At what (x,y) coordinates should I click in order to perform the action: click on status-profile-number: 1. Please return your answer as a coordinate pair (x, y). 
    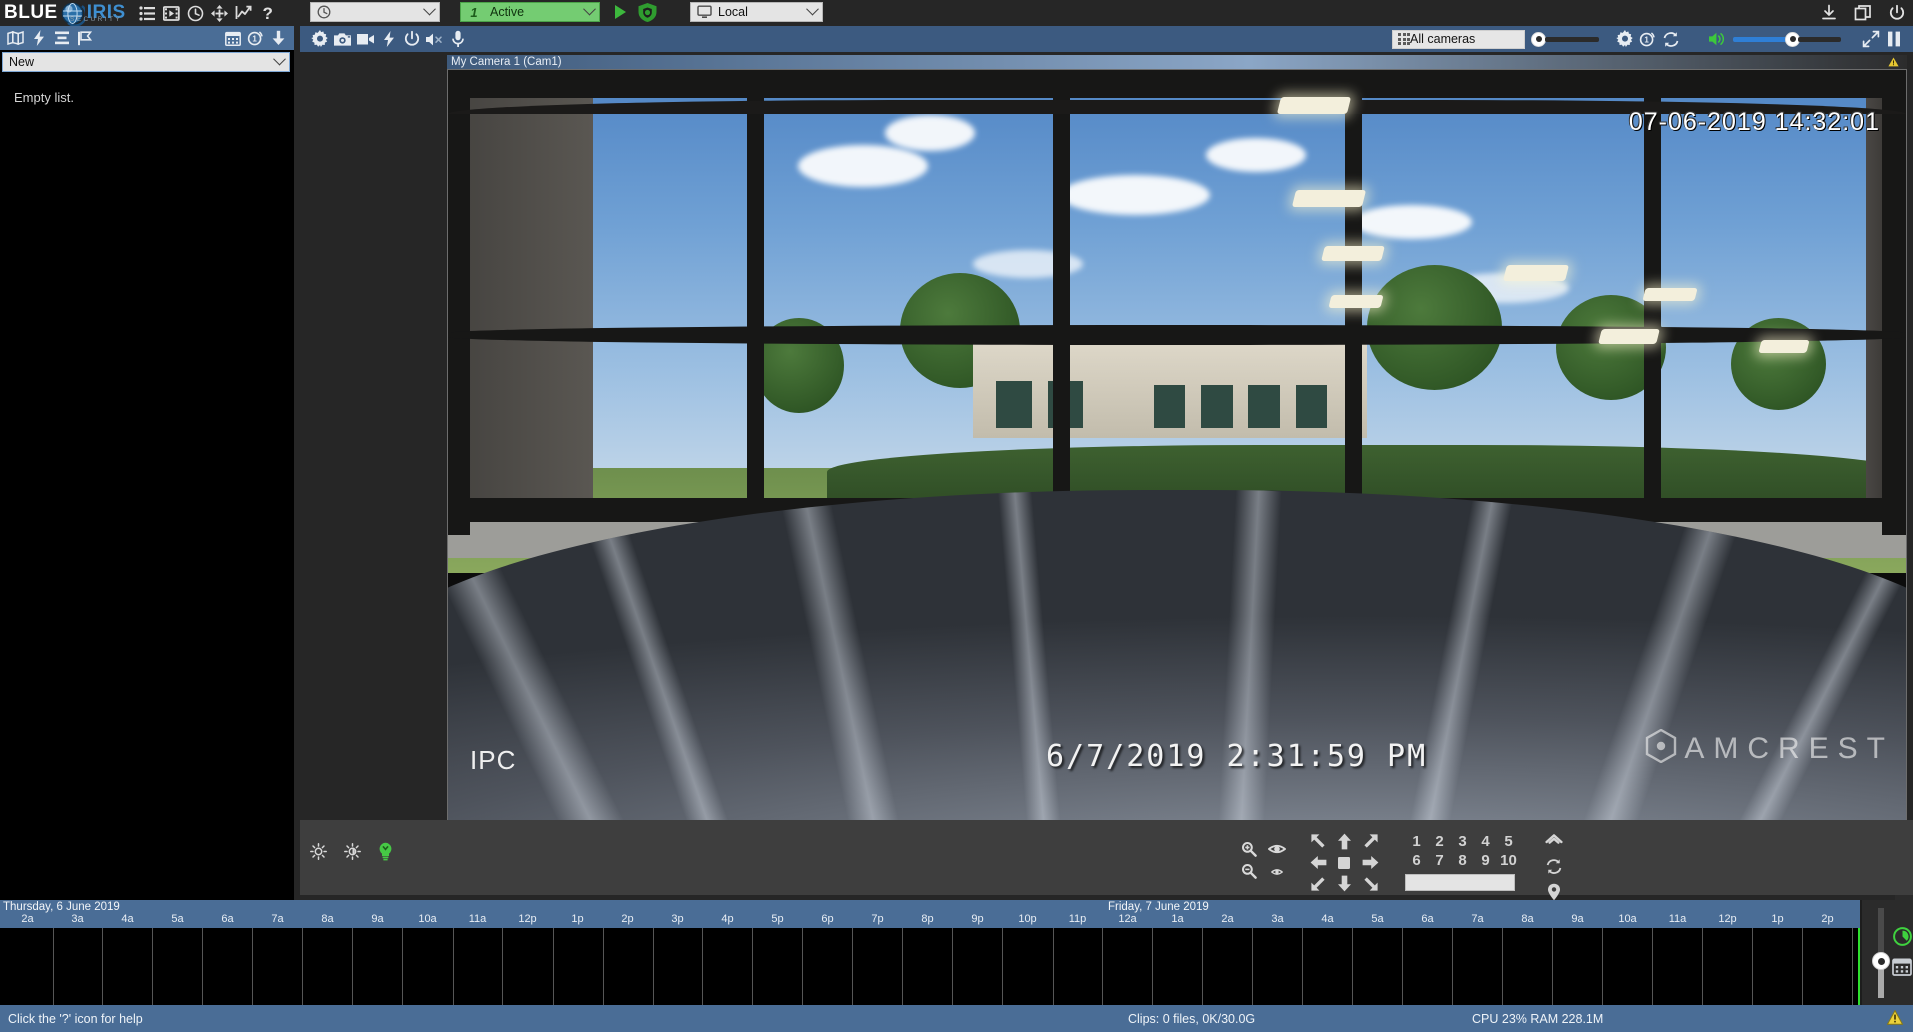
    Looking at the image, I should click on (474, 12).